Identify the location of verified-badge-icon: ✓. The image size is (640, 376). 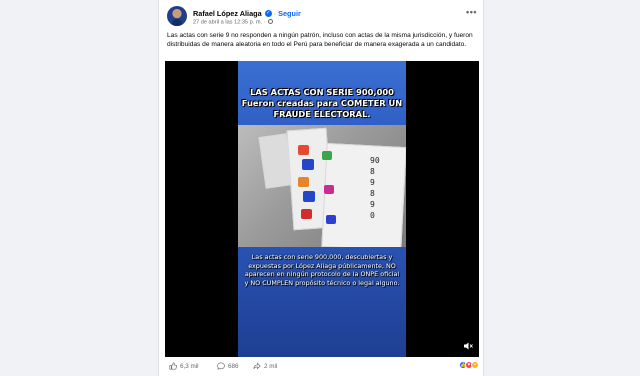
(268, 13).